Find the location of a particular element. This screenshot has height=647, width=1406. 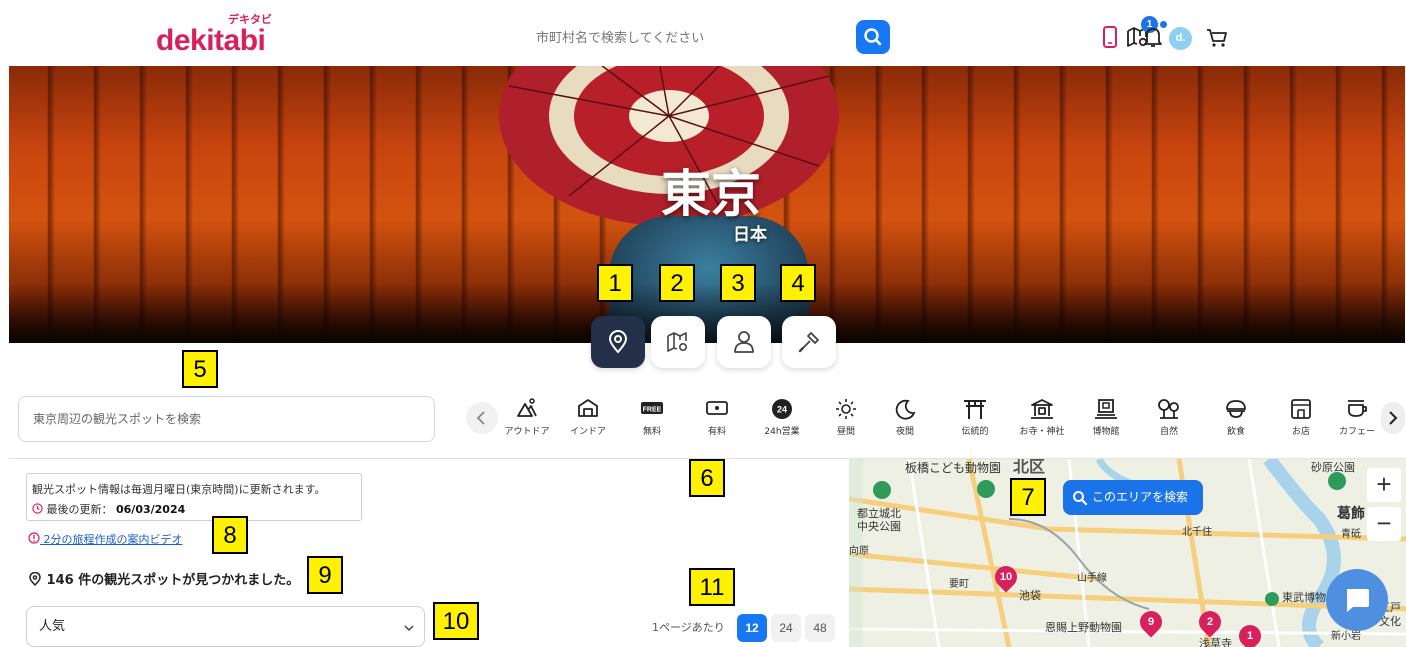

category-indoor: インドア is located at coordinates (588, 420).